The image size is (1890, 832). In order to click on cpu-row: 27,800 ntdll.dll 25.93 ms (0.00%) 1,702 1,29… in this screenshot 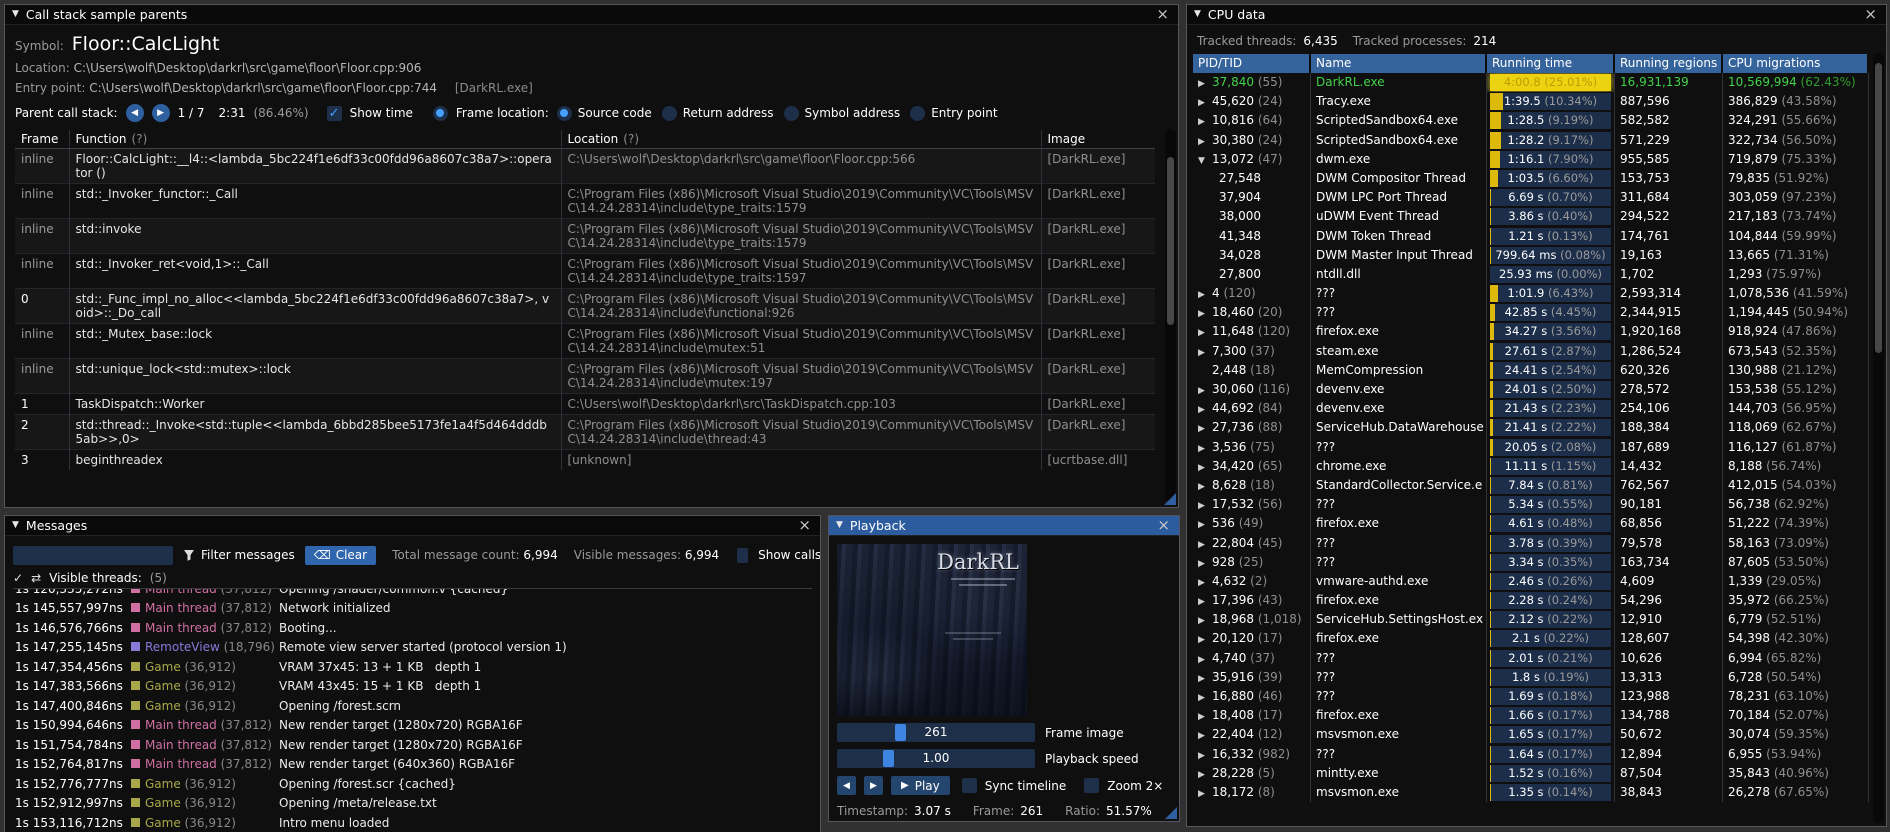, I will do `click(1539, 274)`.